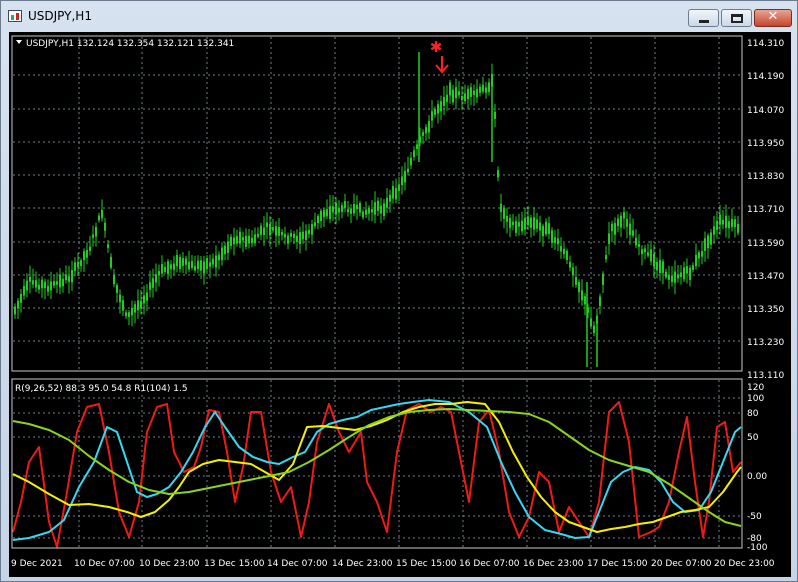  What do you see at coordinates (399, 16) in the screenshot?
I see `title-bar: USDJPY,H1 ✕` at bounding box center [399, 16].